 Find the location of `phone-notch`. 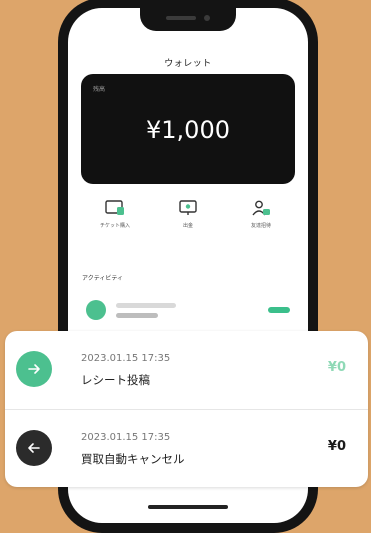

phone-notch is located at coordinates (188, 19).